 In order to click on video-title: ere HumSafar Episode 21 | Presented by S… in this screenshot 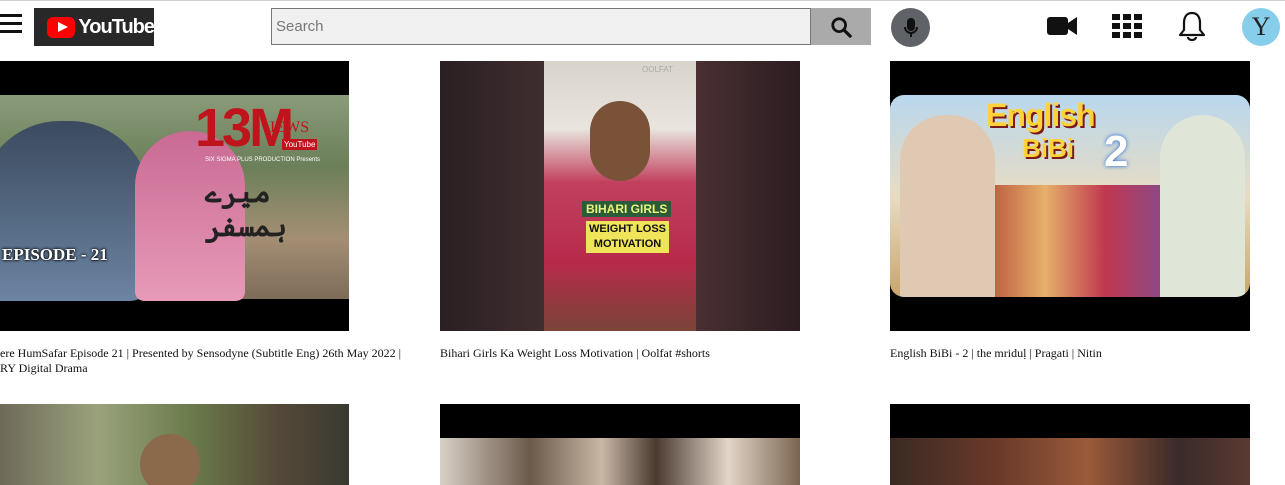, I will do `click(205, 361)`.